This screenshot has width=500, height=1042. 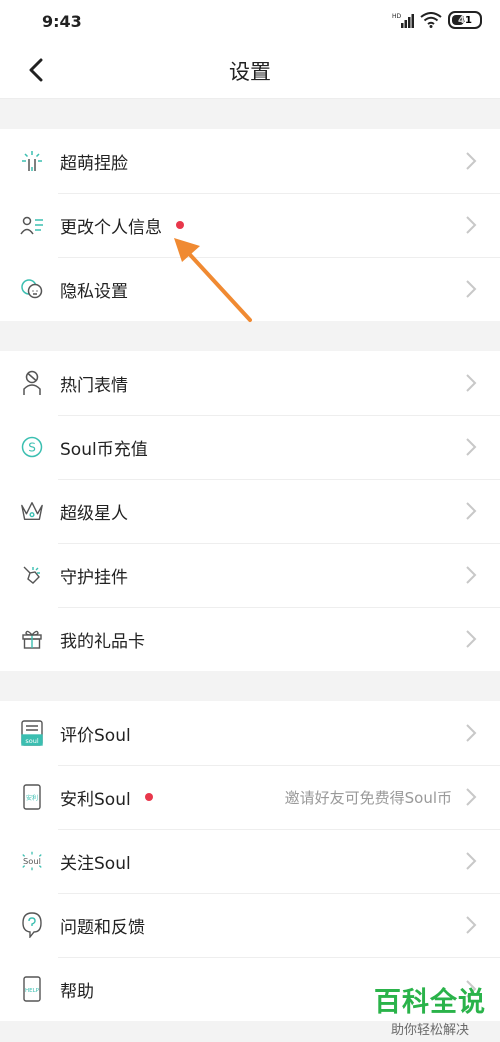 What do you see at coordinates (32, 511) in the screenshot?
I see `crown-icon` at bounding box center [32, 511].